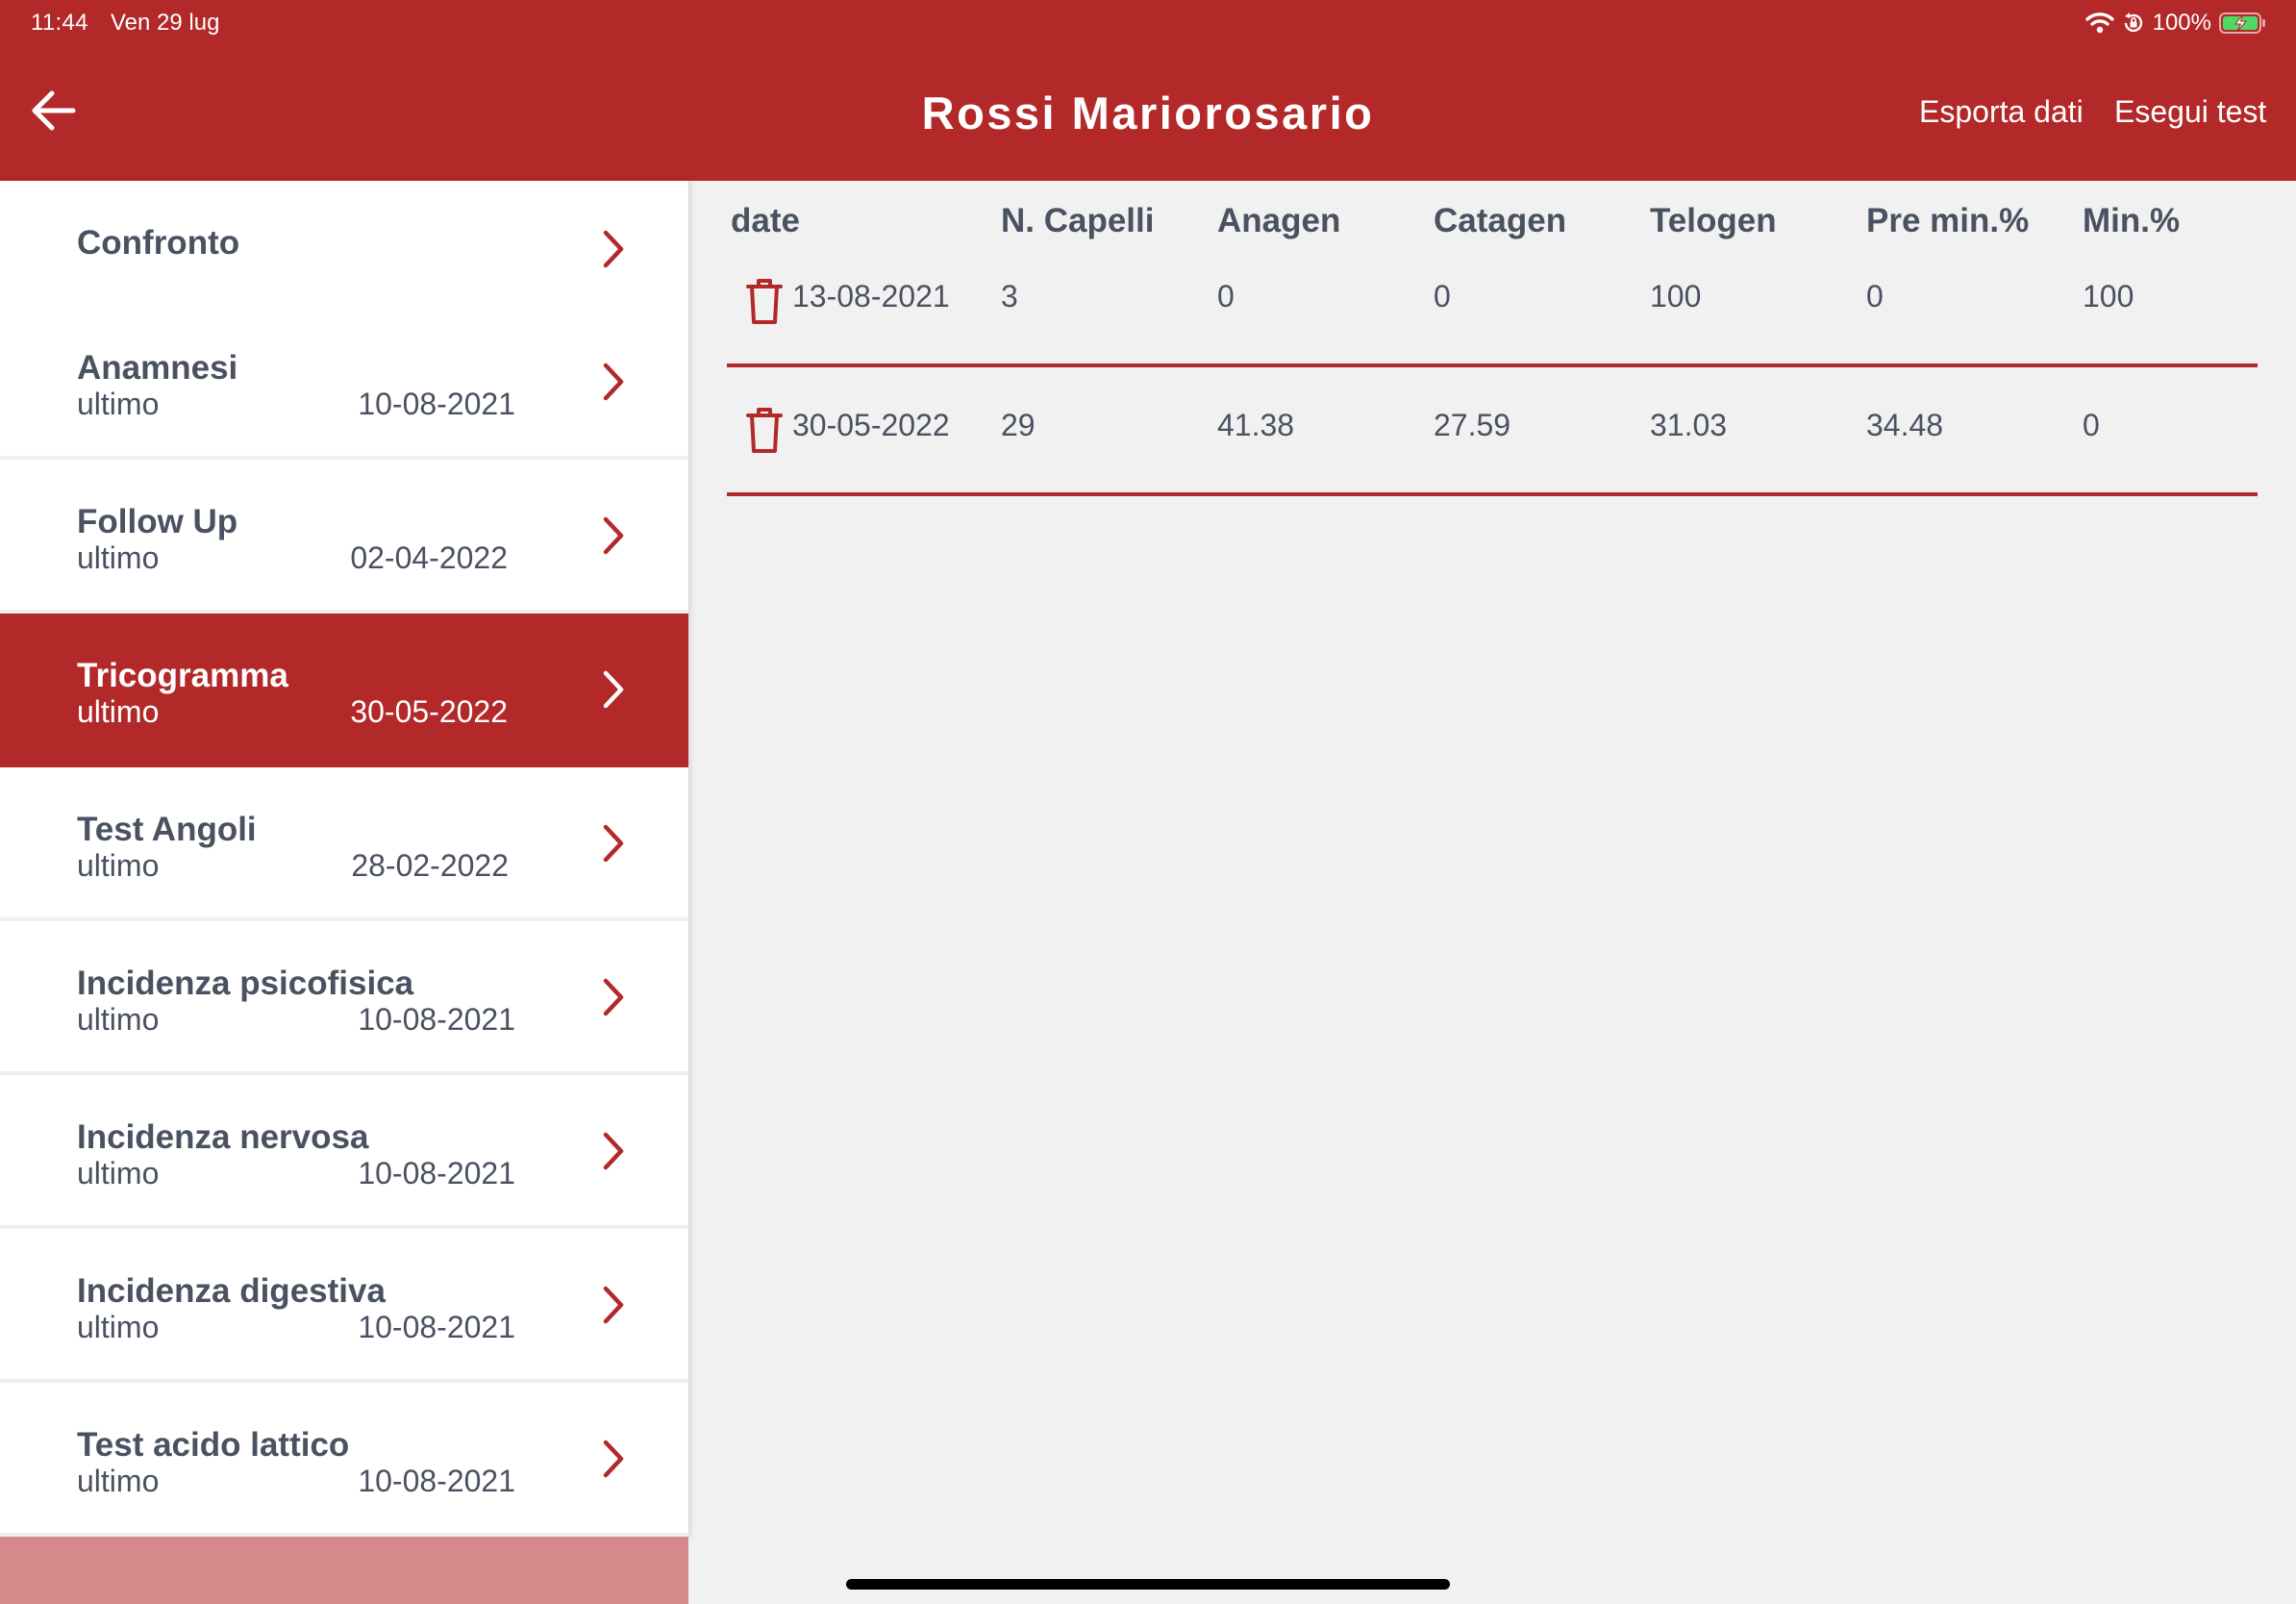 The width and height of the screenshot is (2296, 1604). What do you see at coordinates (2242, 23) in the screenshot?
I see `battery-charging-icon` at bounding box center [2242, 23].